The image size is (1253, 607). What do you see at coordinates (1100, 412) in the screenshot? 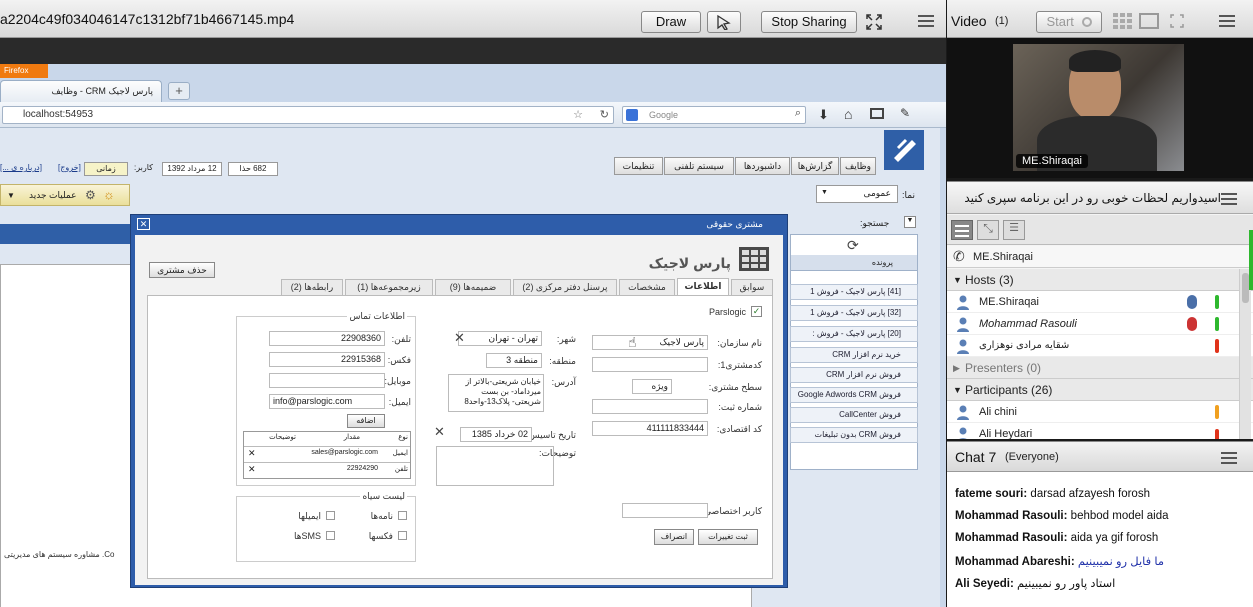
I see `participant-row: Ali chini` at bounding box center [1100, 412].